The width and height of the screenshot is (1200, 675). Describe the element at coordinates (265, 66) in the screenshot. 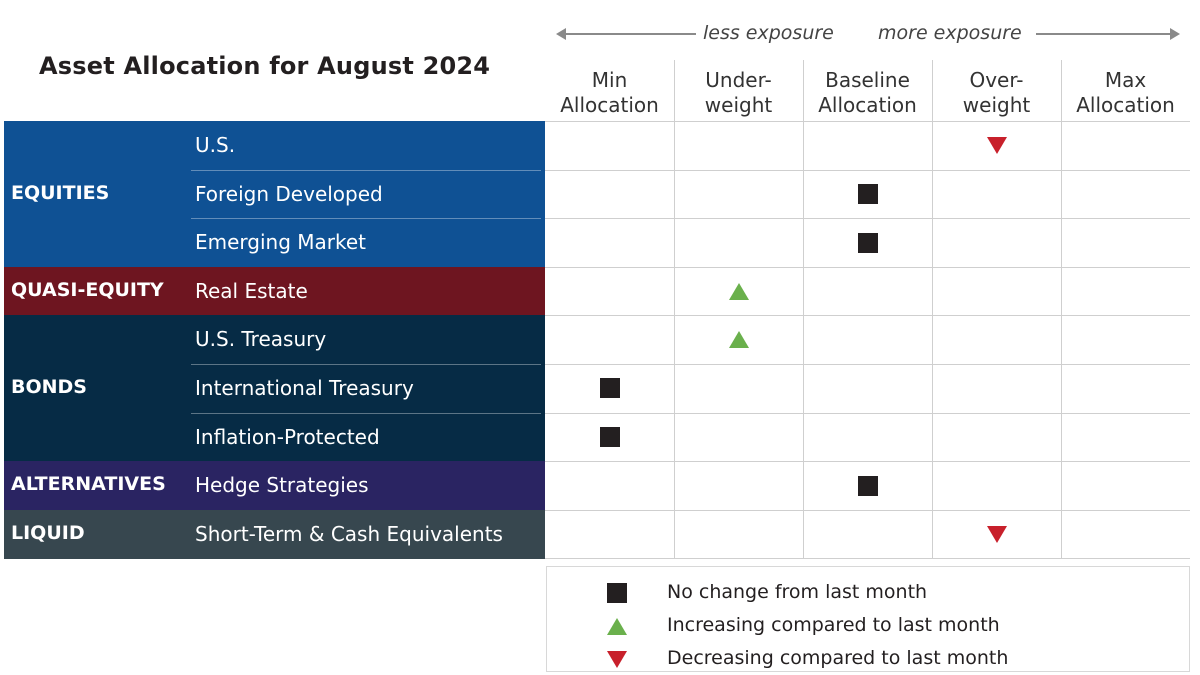

I see `chart-title: Asset Allocation for August 2024` at that location.